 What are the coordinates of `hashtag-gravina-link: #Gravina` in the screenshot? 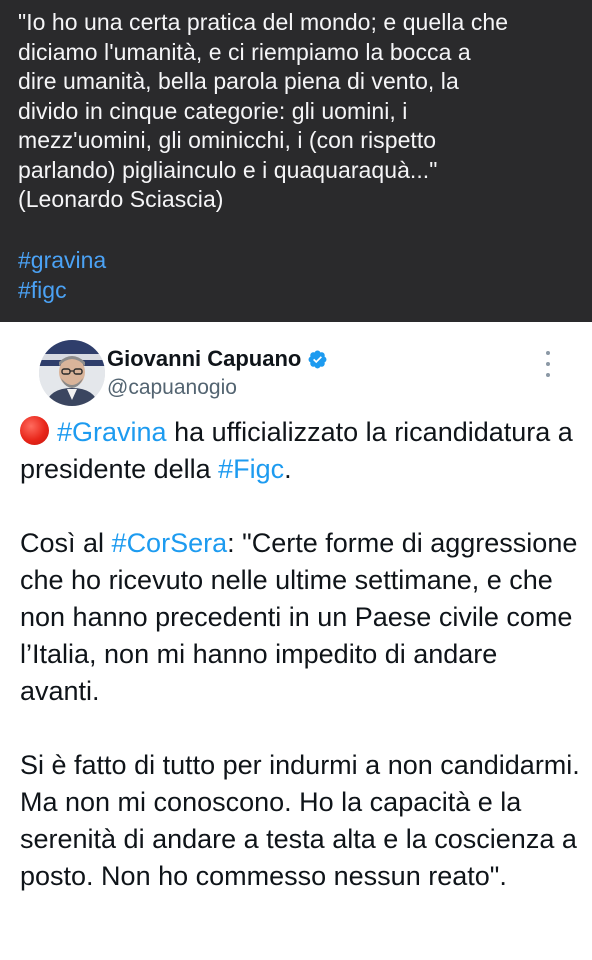 It's located at (112, 432).